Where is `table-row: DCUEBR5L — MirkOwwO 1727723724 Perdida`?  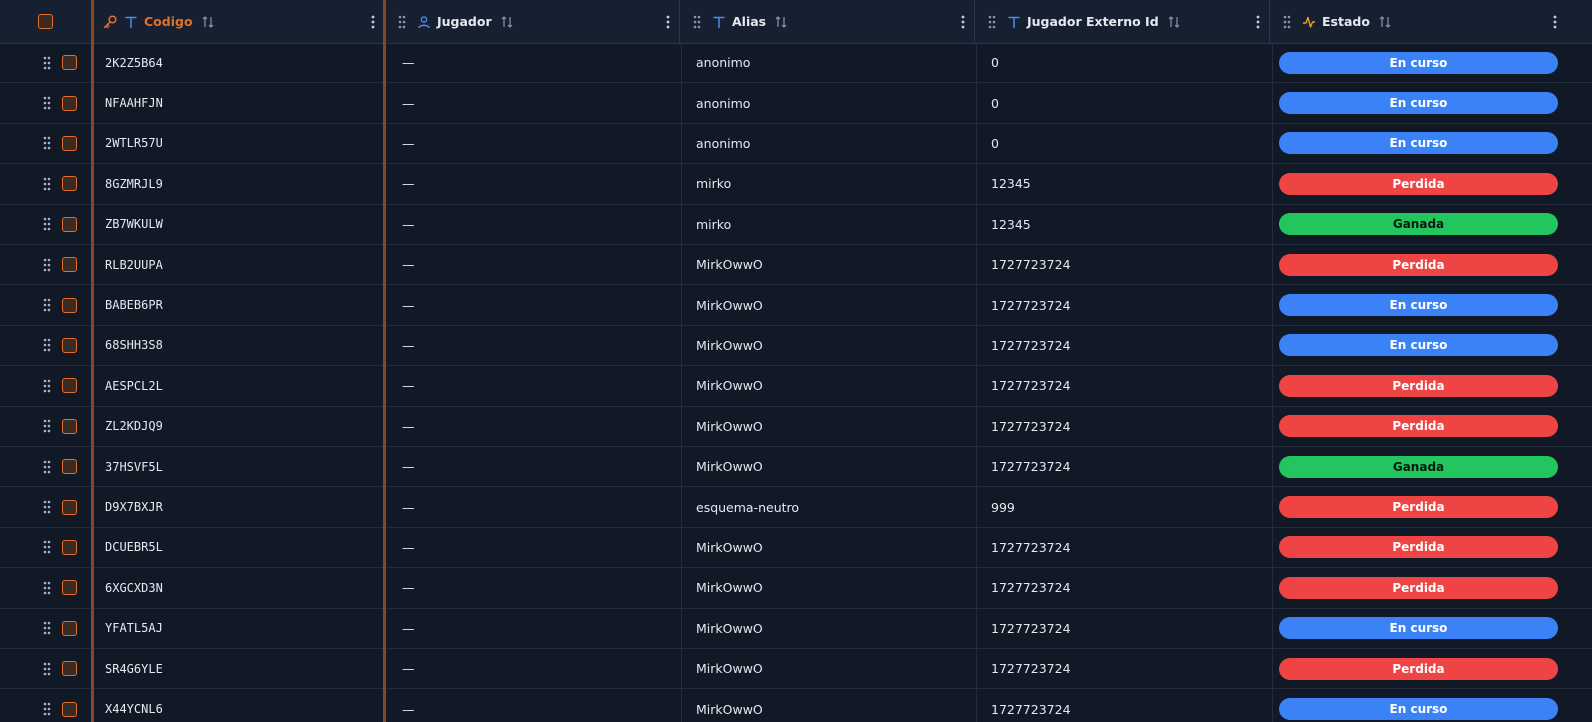
table-row: DCUEBR5L — MirkOwwO 1727723724 Perdida is located at coordinates (796, 548).